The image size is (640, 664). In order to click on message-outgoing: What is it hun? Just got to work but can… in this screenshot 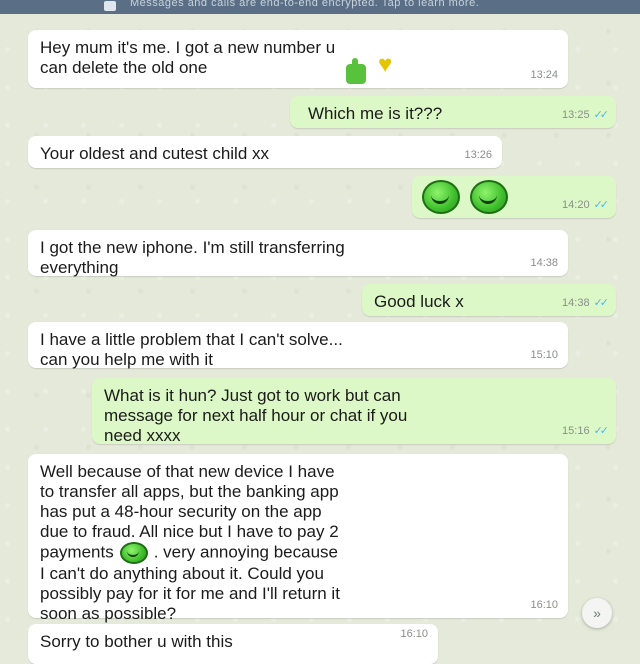, I will do `click(354, 411)`.